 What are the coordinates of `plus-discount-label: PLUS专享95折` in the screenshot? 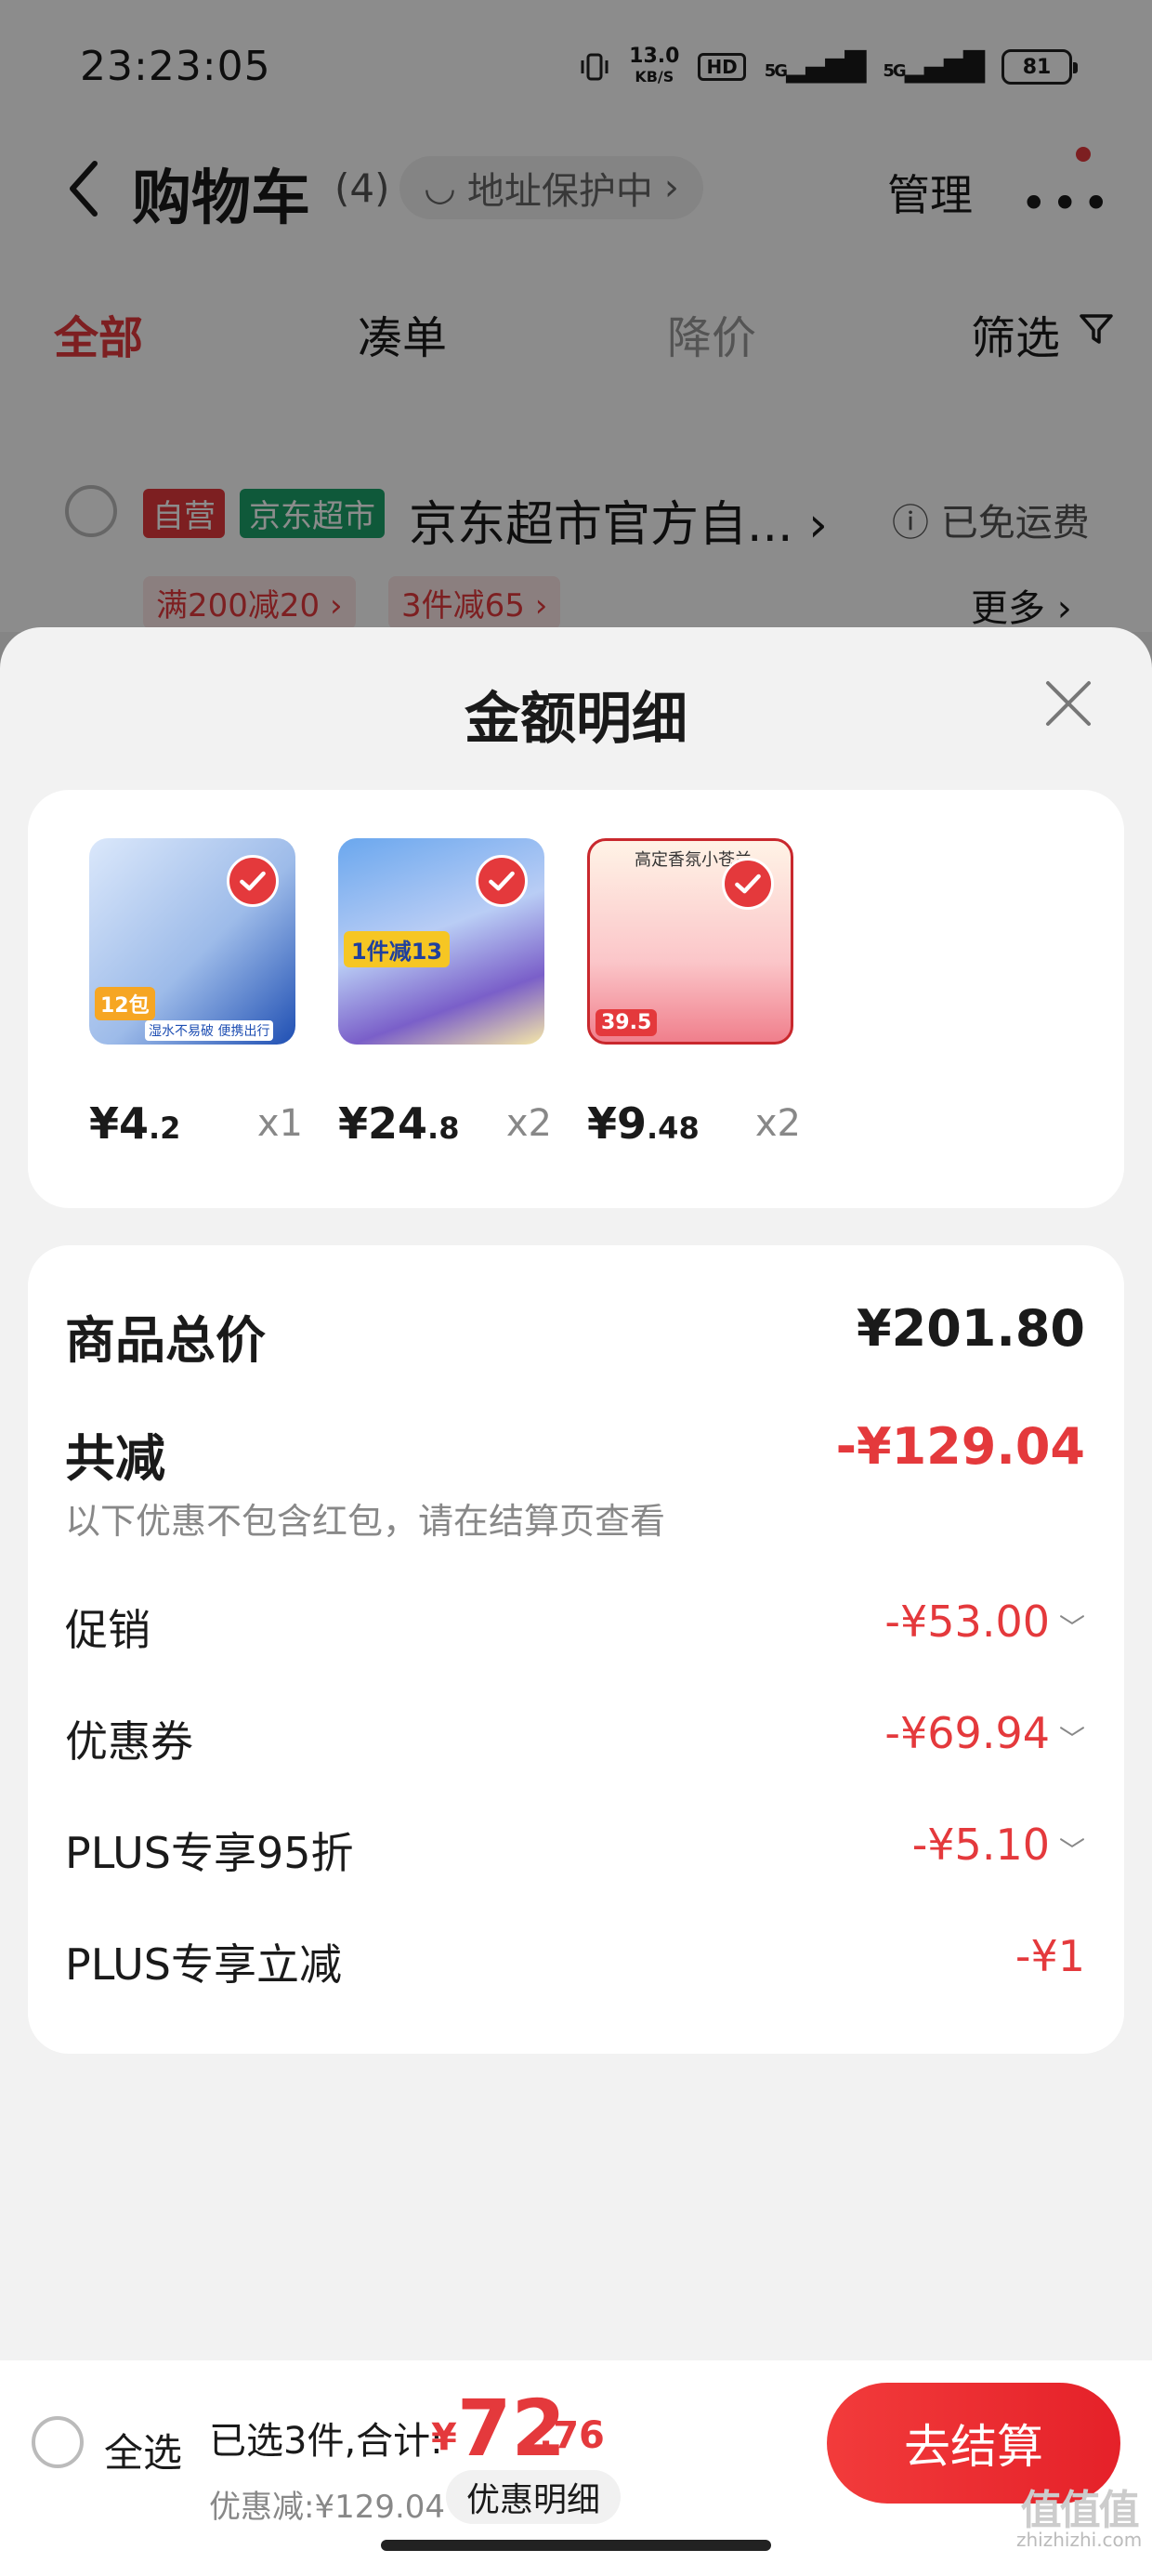 It's located at (209, 1853).